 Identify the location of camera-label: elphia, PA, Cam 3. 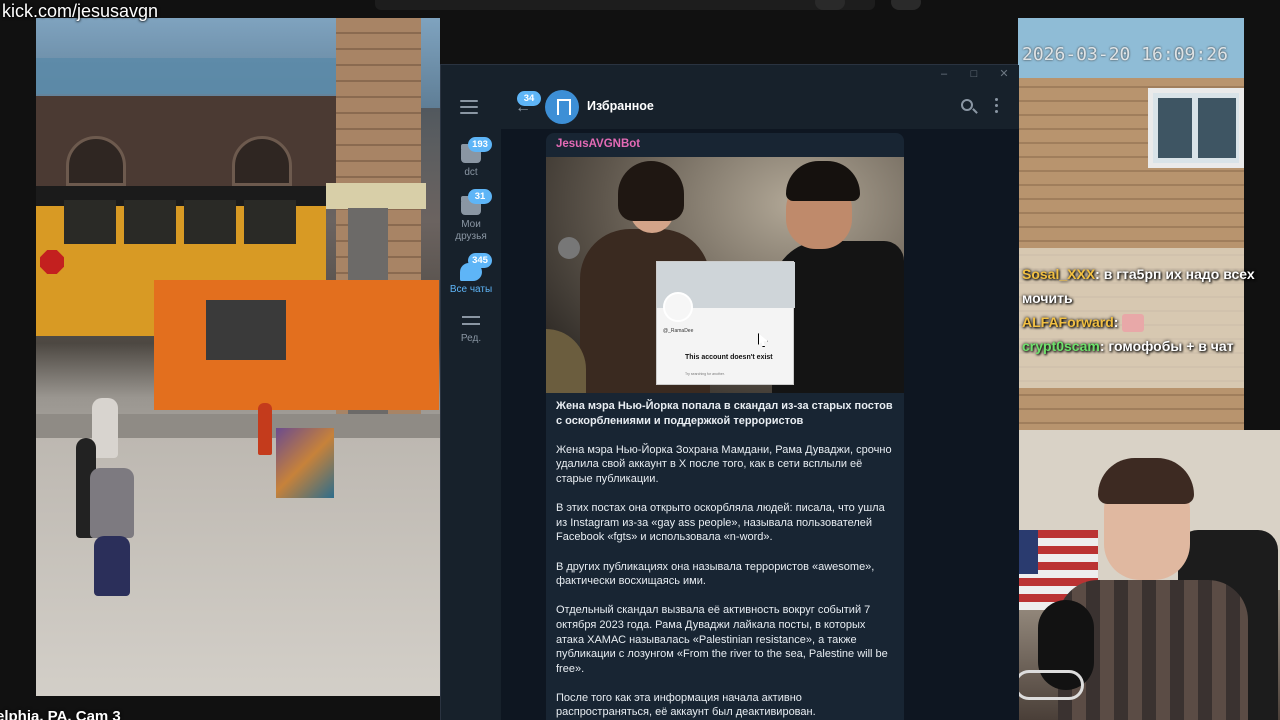
(60, 714).